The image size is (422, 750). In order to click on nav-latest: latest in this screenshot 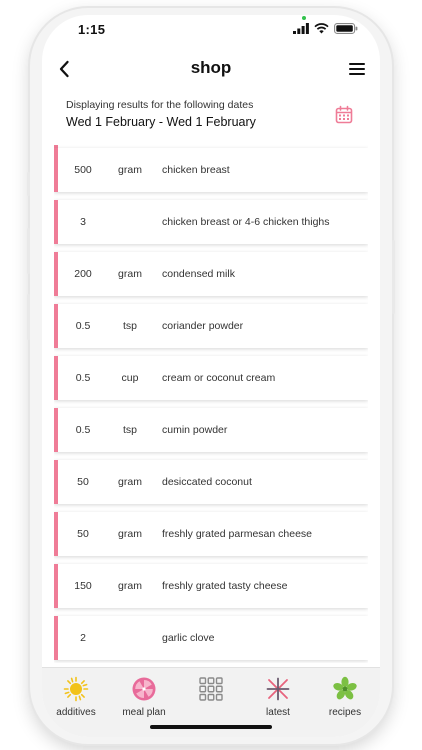, I will do `click(278, 697)`.